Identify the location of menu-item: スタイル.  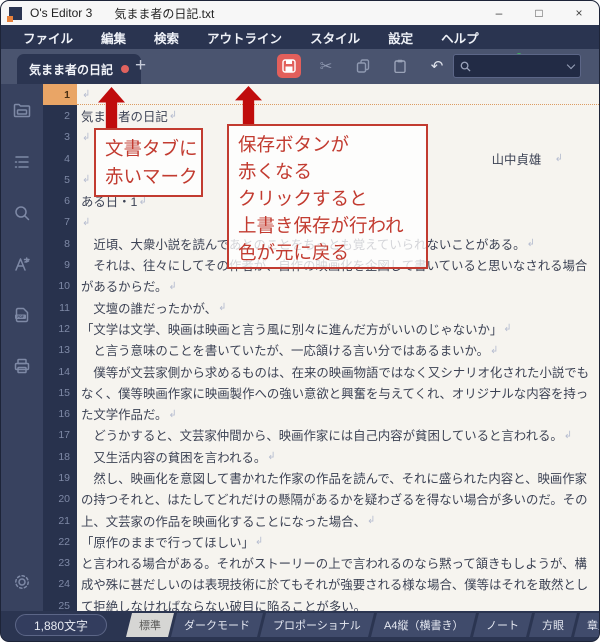
(335, 37).